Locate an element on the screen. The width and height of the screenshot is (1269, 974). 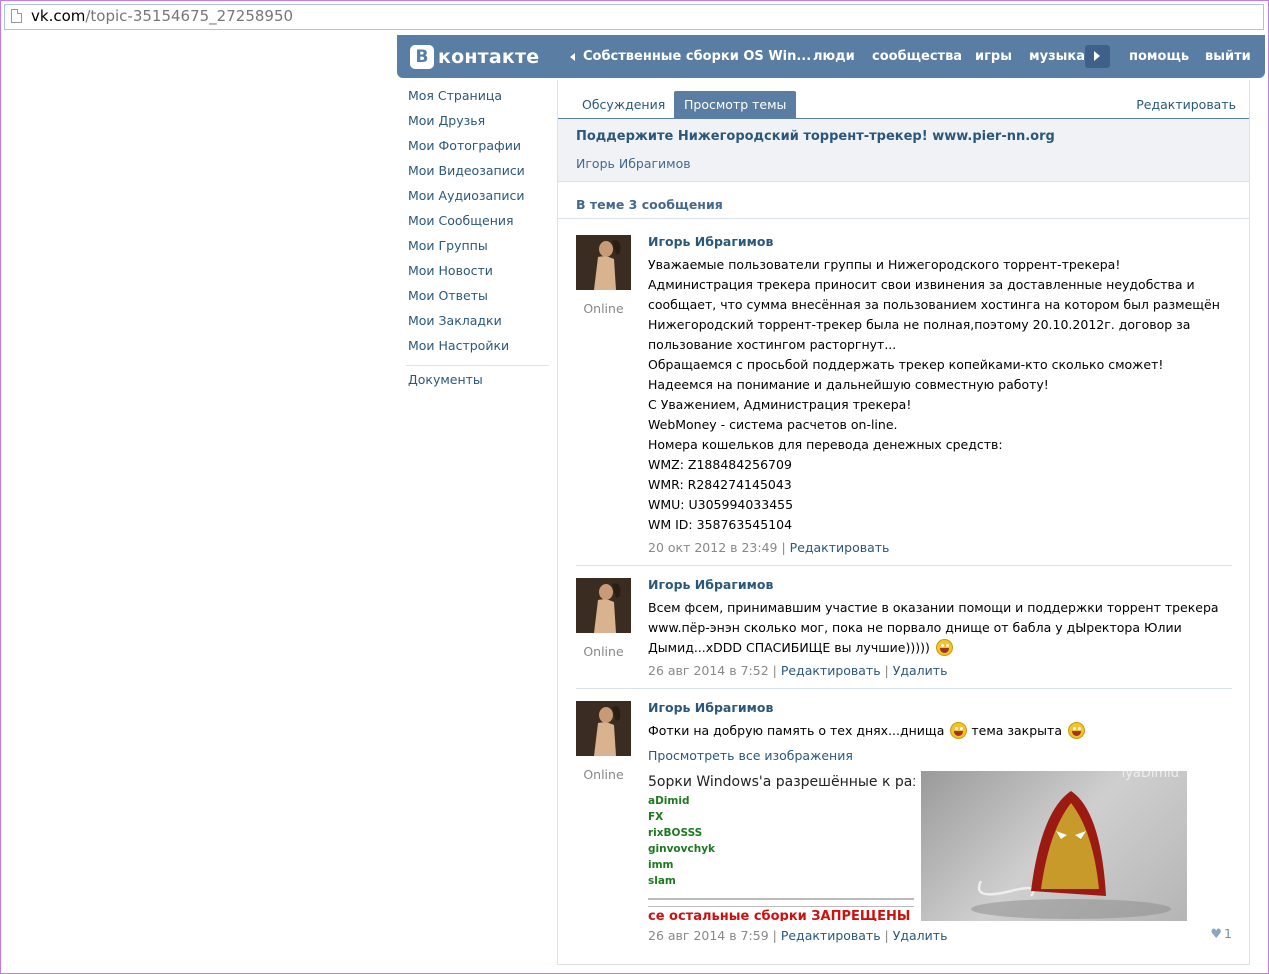
image-watermark: lyaDimid is located at coordinates (1150, 776).